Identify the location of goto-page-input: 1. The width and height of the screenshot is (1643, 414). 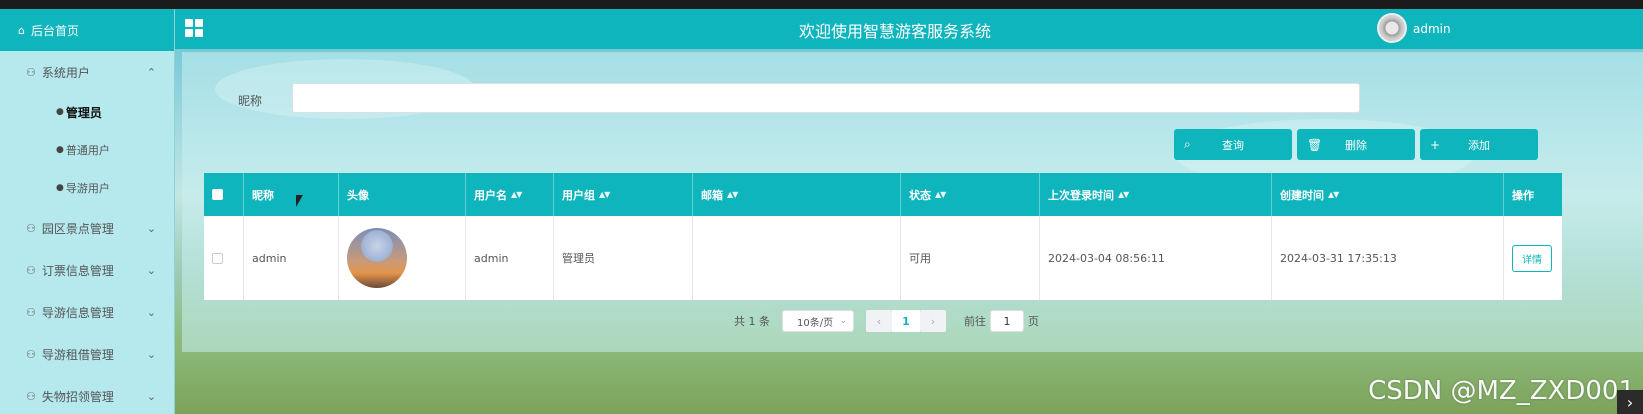
(1007, 321).